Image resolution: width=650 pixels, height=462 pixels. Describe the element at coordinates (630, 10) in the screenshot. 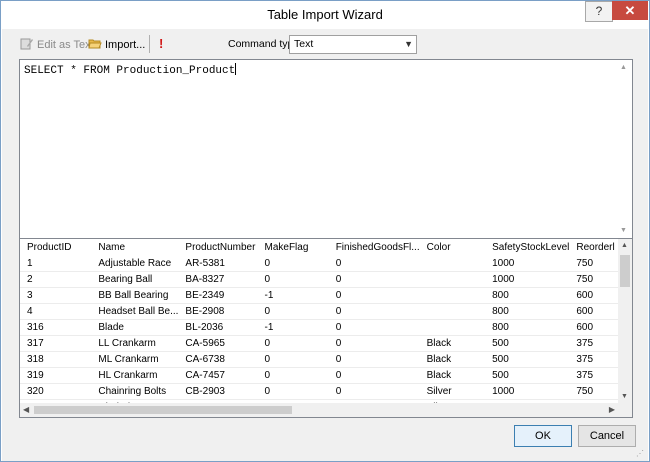

I see `close-button: ✕` at that location.